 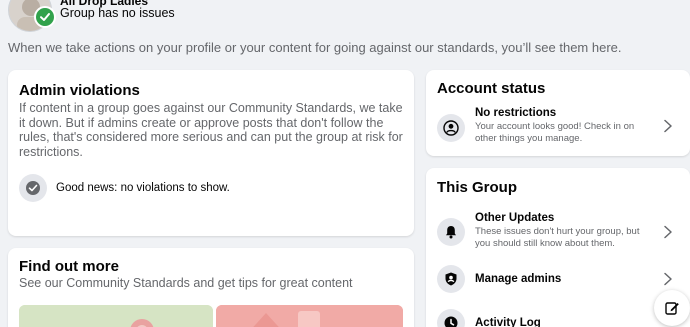 I want to click on find-out-more-title: Find out more, so click(x=69, y=266).